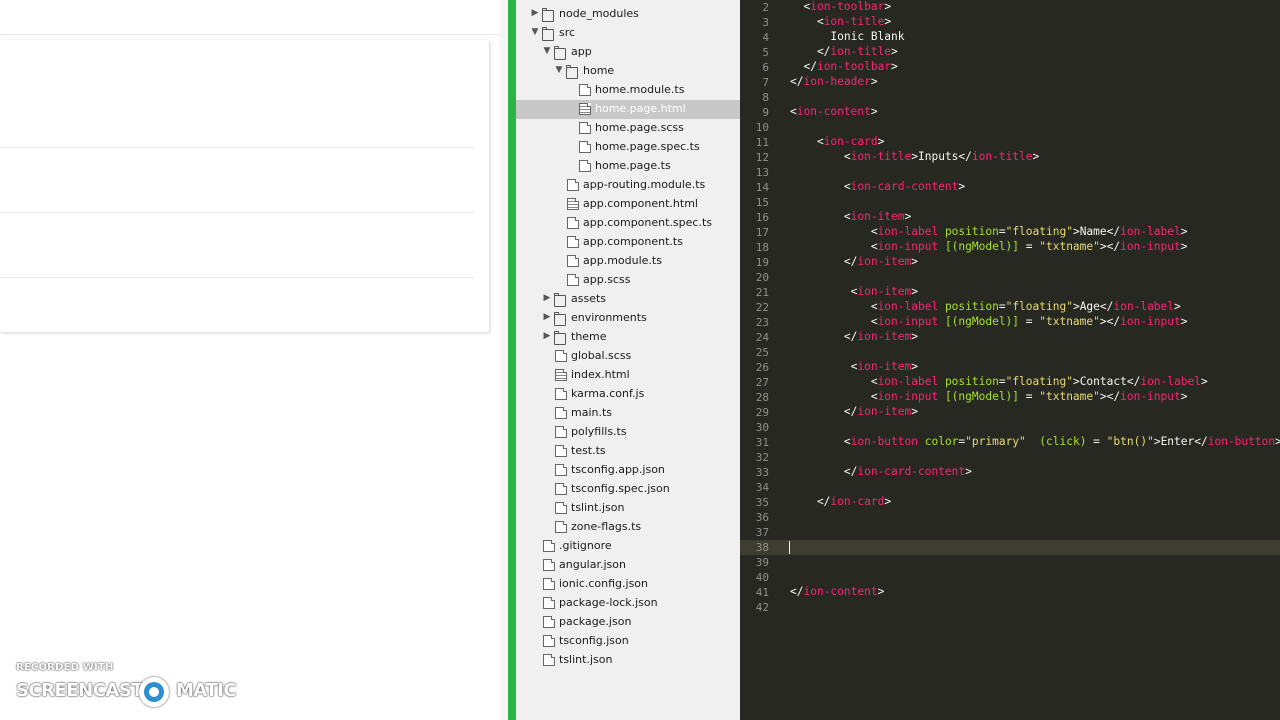  I want to click on tree-item: ▼ app, so click(628, 52).